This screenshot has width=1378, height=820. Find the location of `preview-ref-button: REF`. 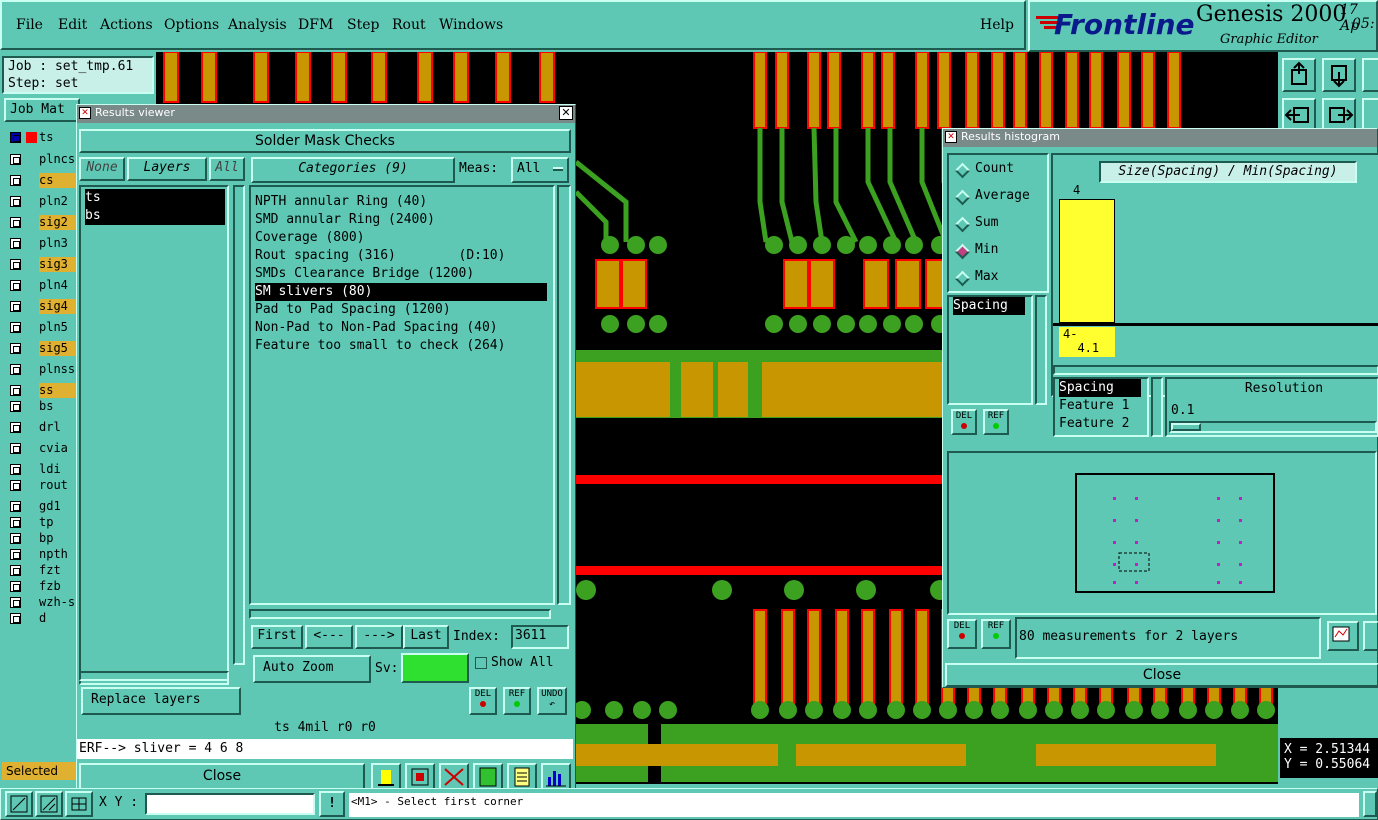

preview-ref-button: REF is located at coordinates (996, 634).